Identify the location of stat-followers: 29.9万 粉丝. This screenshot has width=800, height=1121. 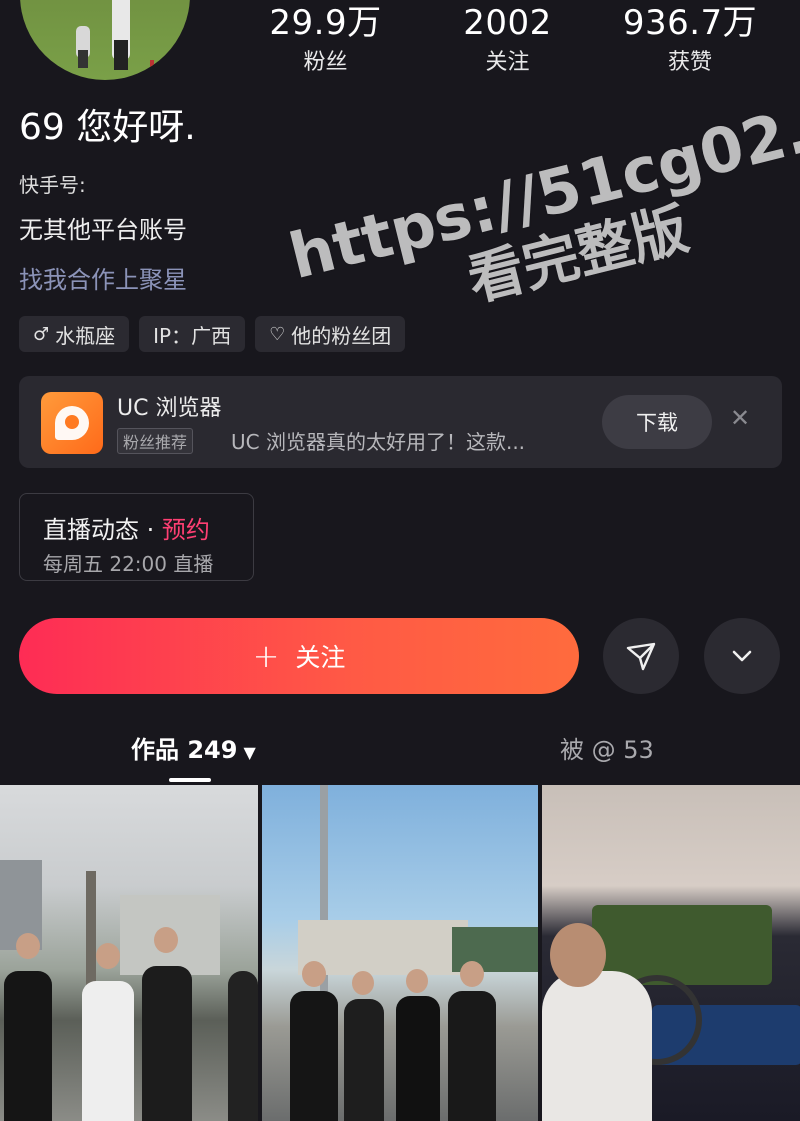
(325, 40).